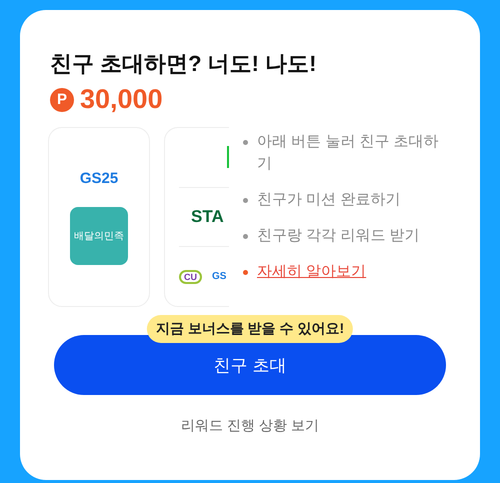 This screenshot has height=483, width=500. Describe the element at coordinates (99, 235) in the screenshot. I see `brand-logo: 배달의민족` at that location.